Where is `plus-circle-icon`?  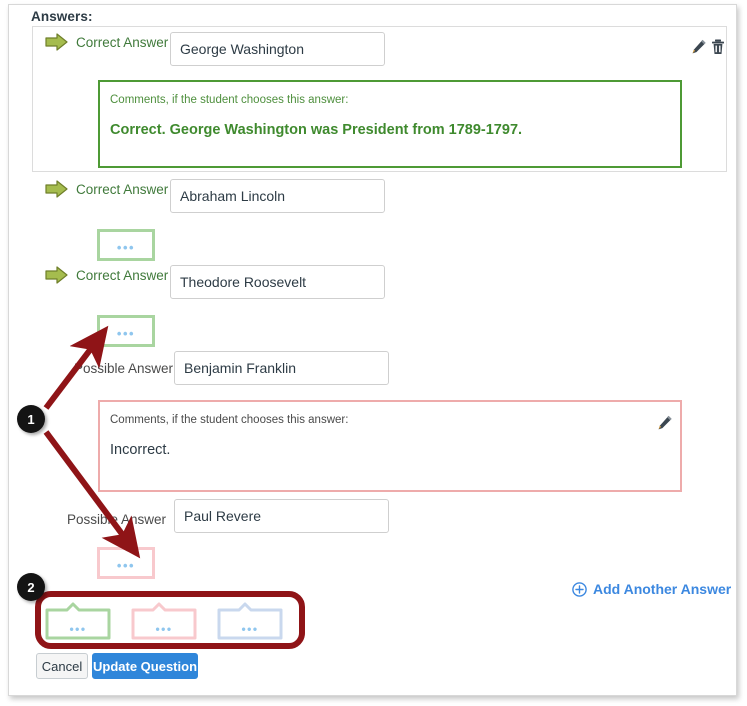
plus-circle-icon is located at coordinates (579, 589).